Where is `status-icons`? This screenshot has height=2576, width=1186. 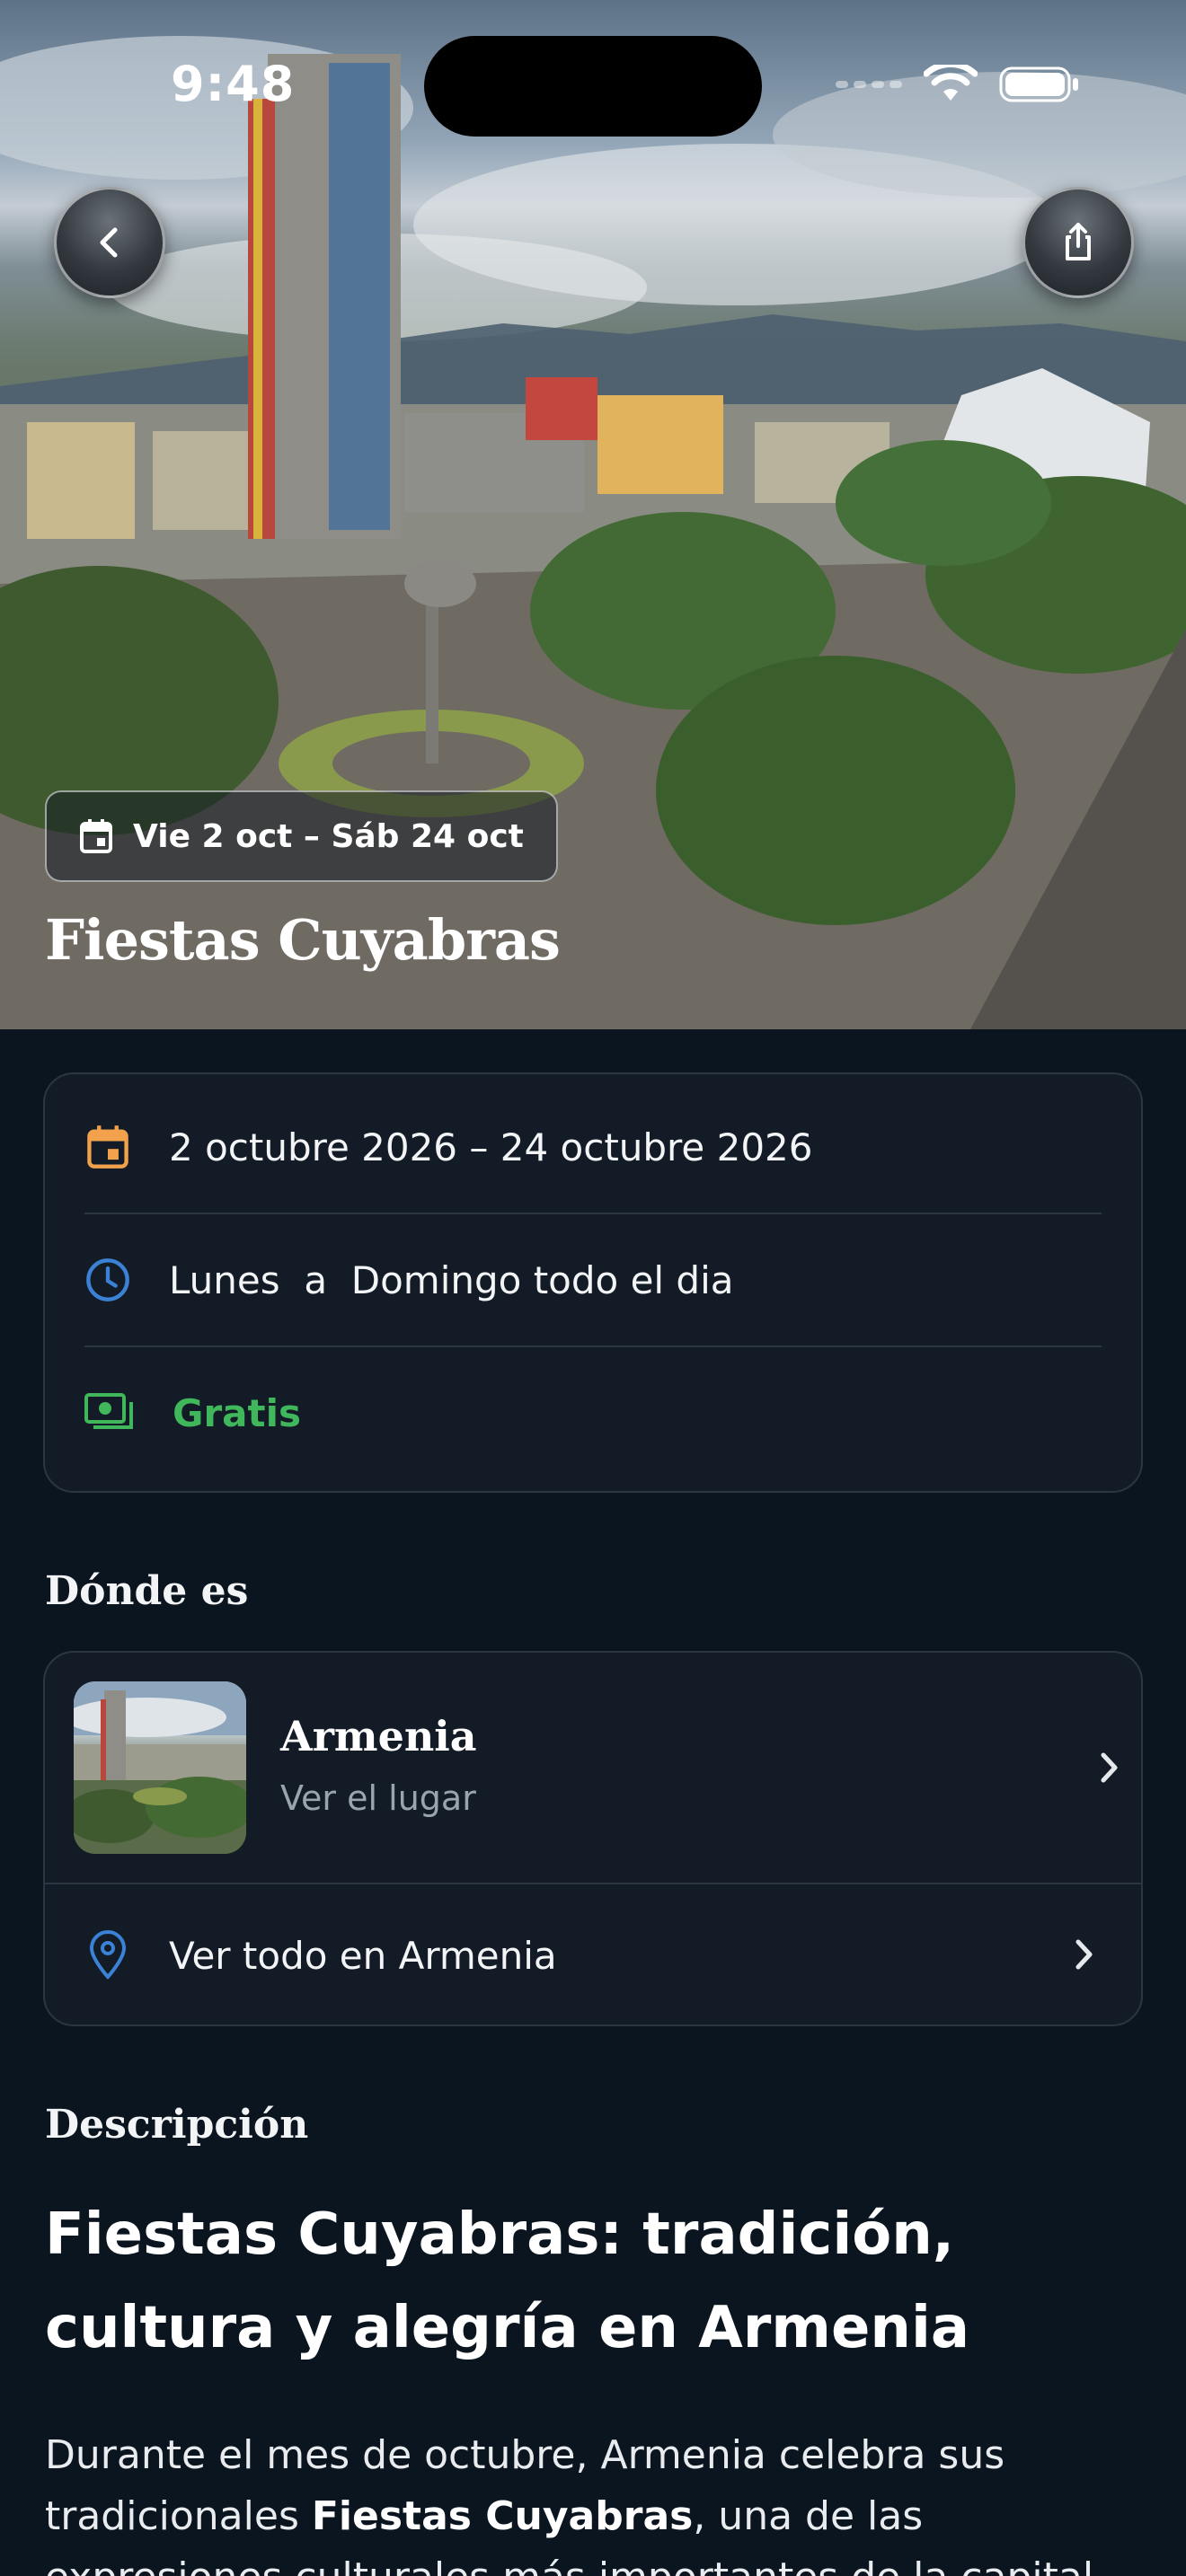
status-icons is located at coordinates (958, 84).